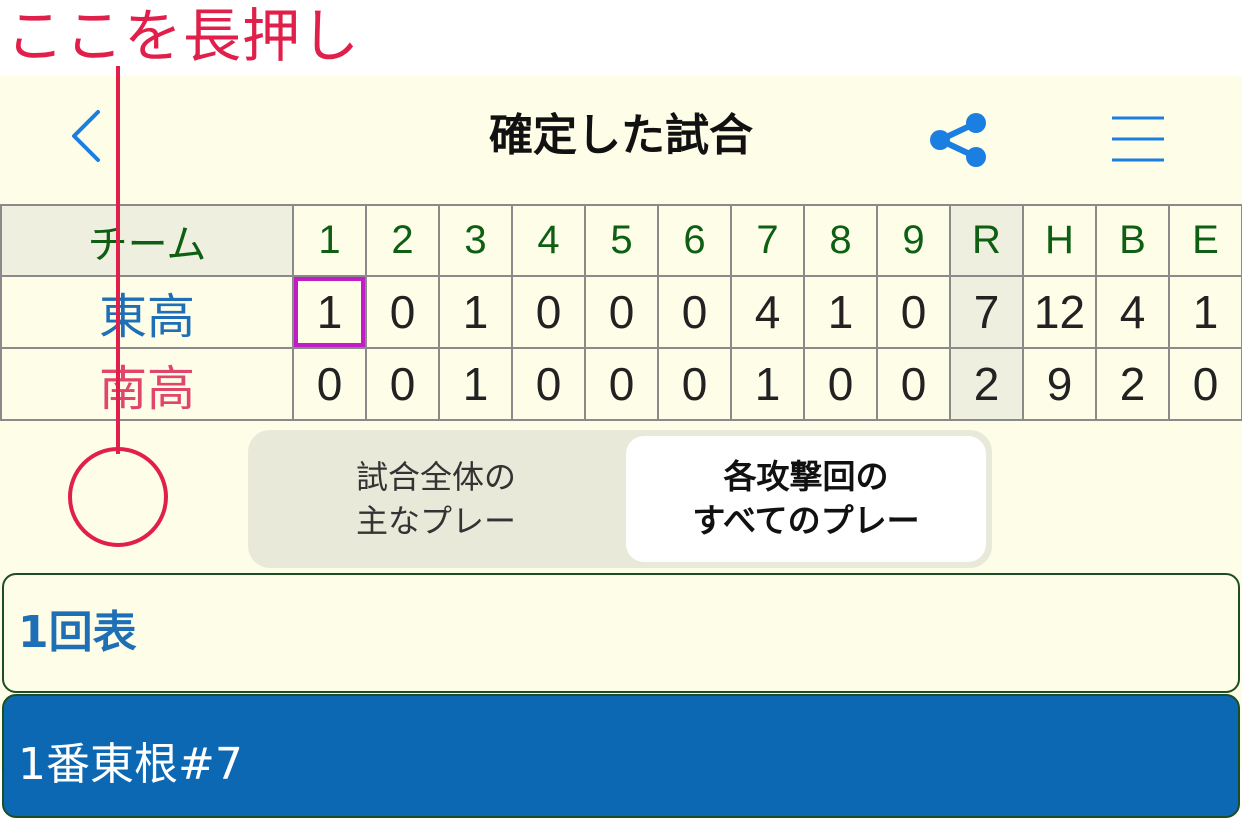 The width and height of the screenshot is (1242, 818). Describe the element at coordinates (620, 499) in the screenshot. I see `view-mode-segmented-control: 試合全体の 主なプレー 各攻撃回の すべてのプレー` at that location.